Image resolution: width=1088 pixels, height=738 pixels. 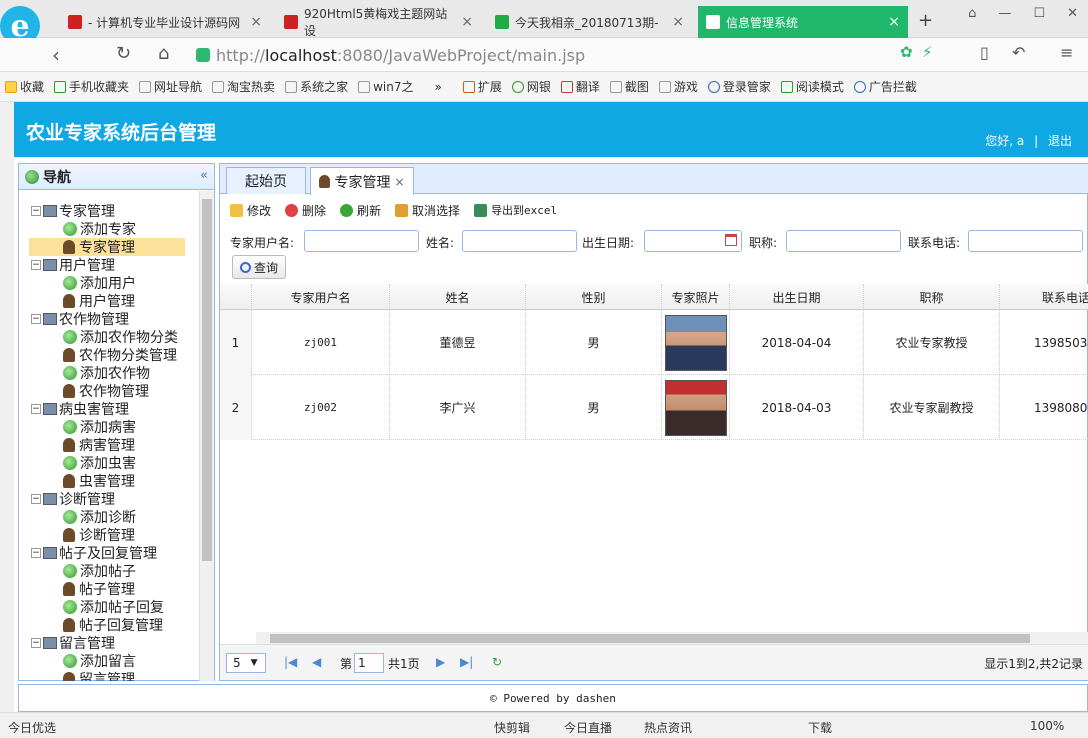 I want to click on bookmark-bank: 网银, so click(x=531, y=86).